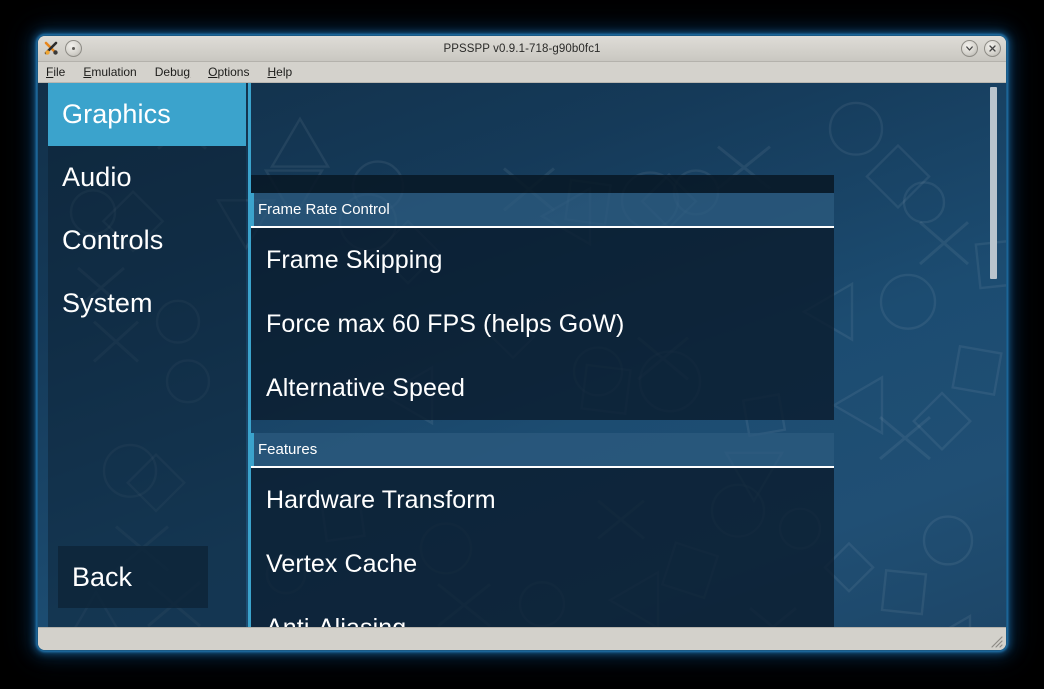 This screenshot has height=689, width=1044. I want to click on setting-item-label: Frame Skipping, so click(354, 259).